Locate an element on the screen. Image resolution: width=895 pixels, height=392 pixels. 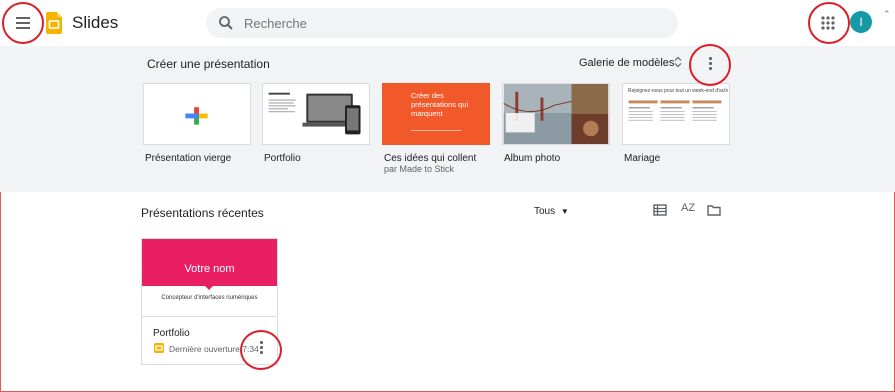
account-avatar: I is located at coordinates (861, 22).